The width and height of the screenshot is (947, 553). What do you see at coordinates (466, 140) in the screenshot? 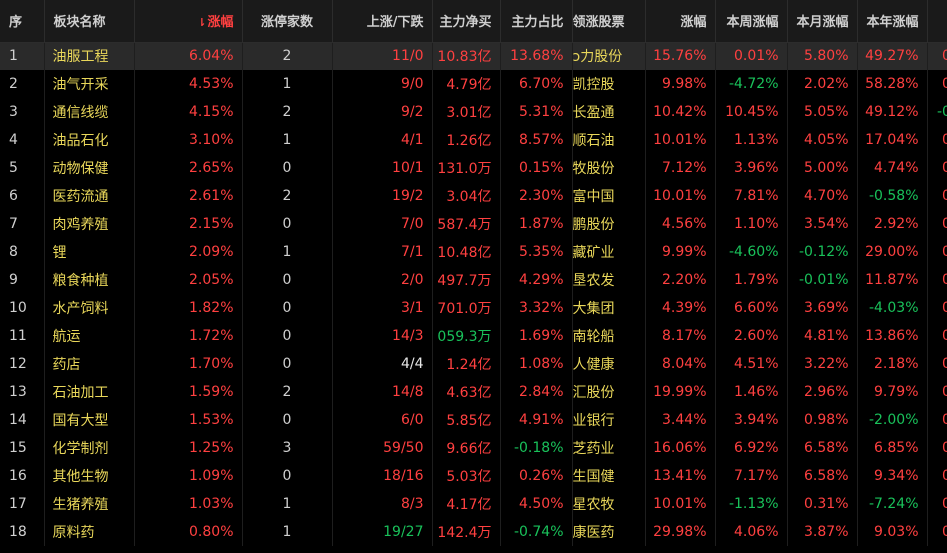
I see `cell-net-buy: 1.26亿` at bounding box center [466, 140].